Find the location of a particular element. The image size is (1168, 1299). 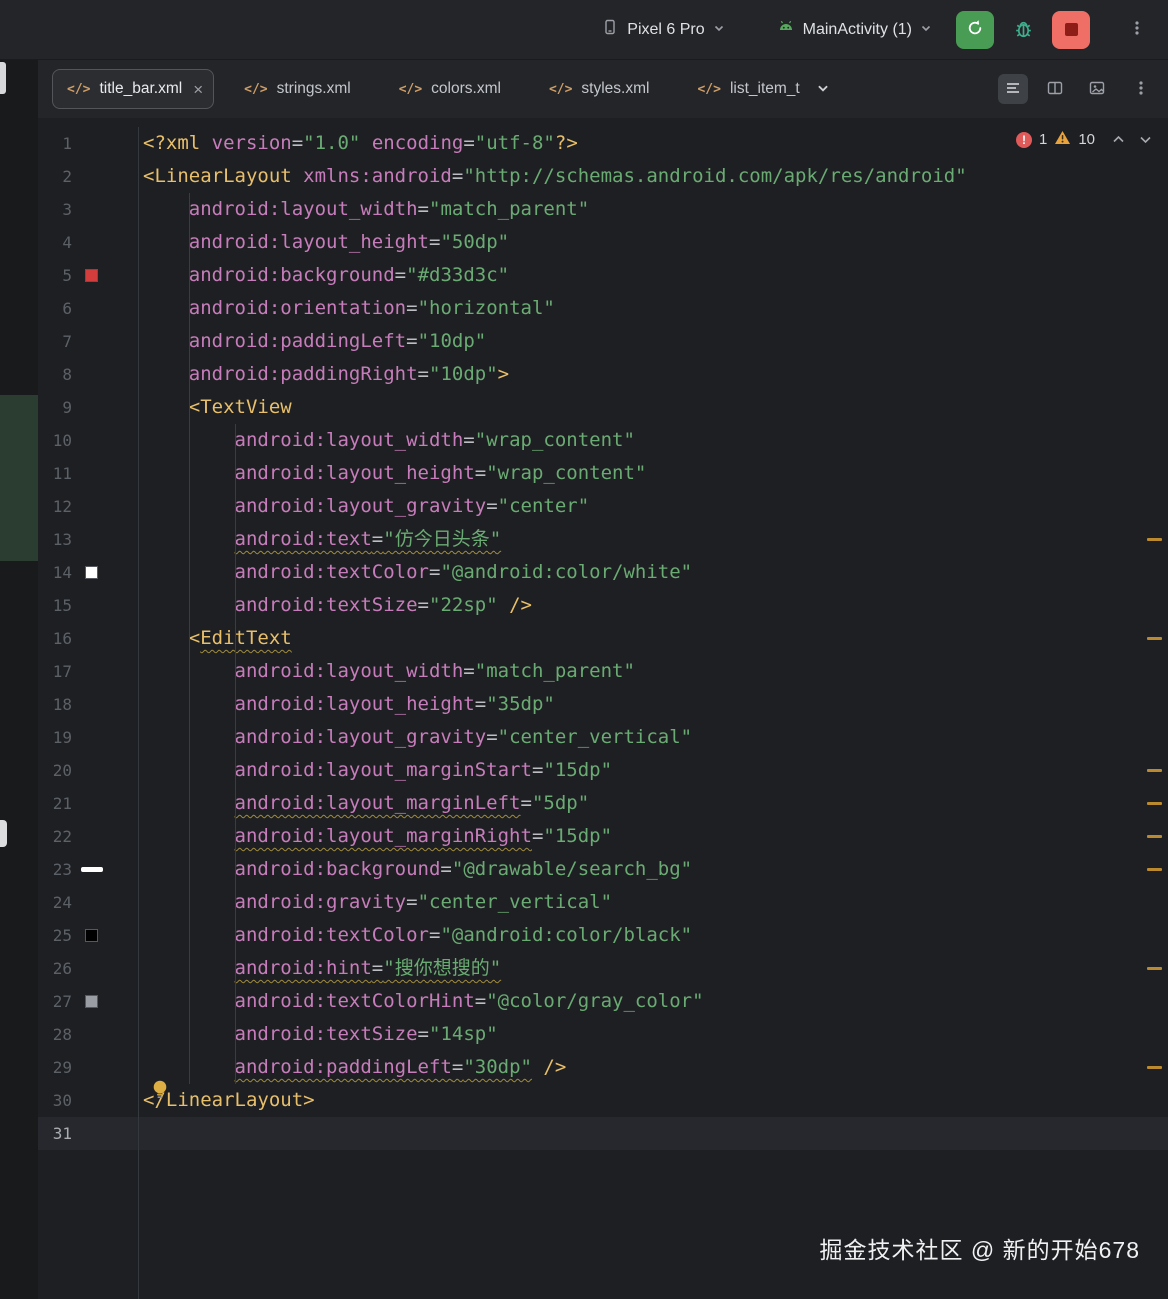

code-line-11: 11 android:layout_height="wrap_content" is located at coordinates (603, 473).